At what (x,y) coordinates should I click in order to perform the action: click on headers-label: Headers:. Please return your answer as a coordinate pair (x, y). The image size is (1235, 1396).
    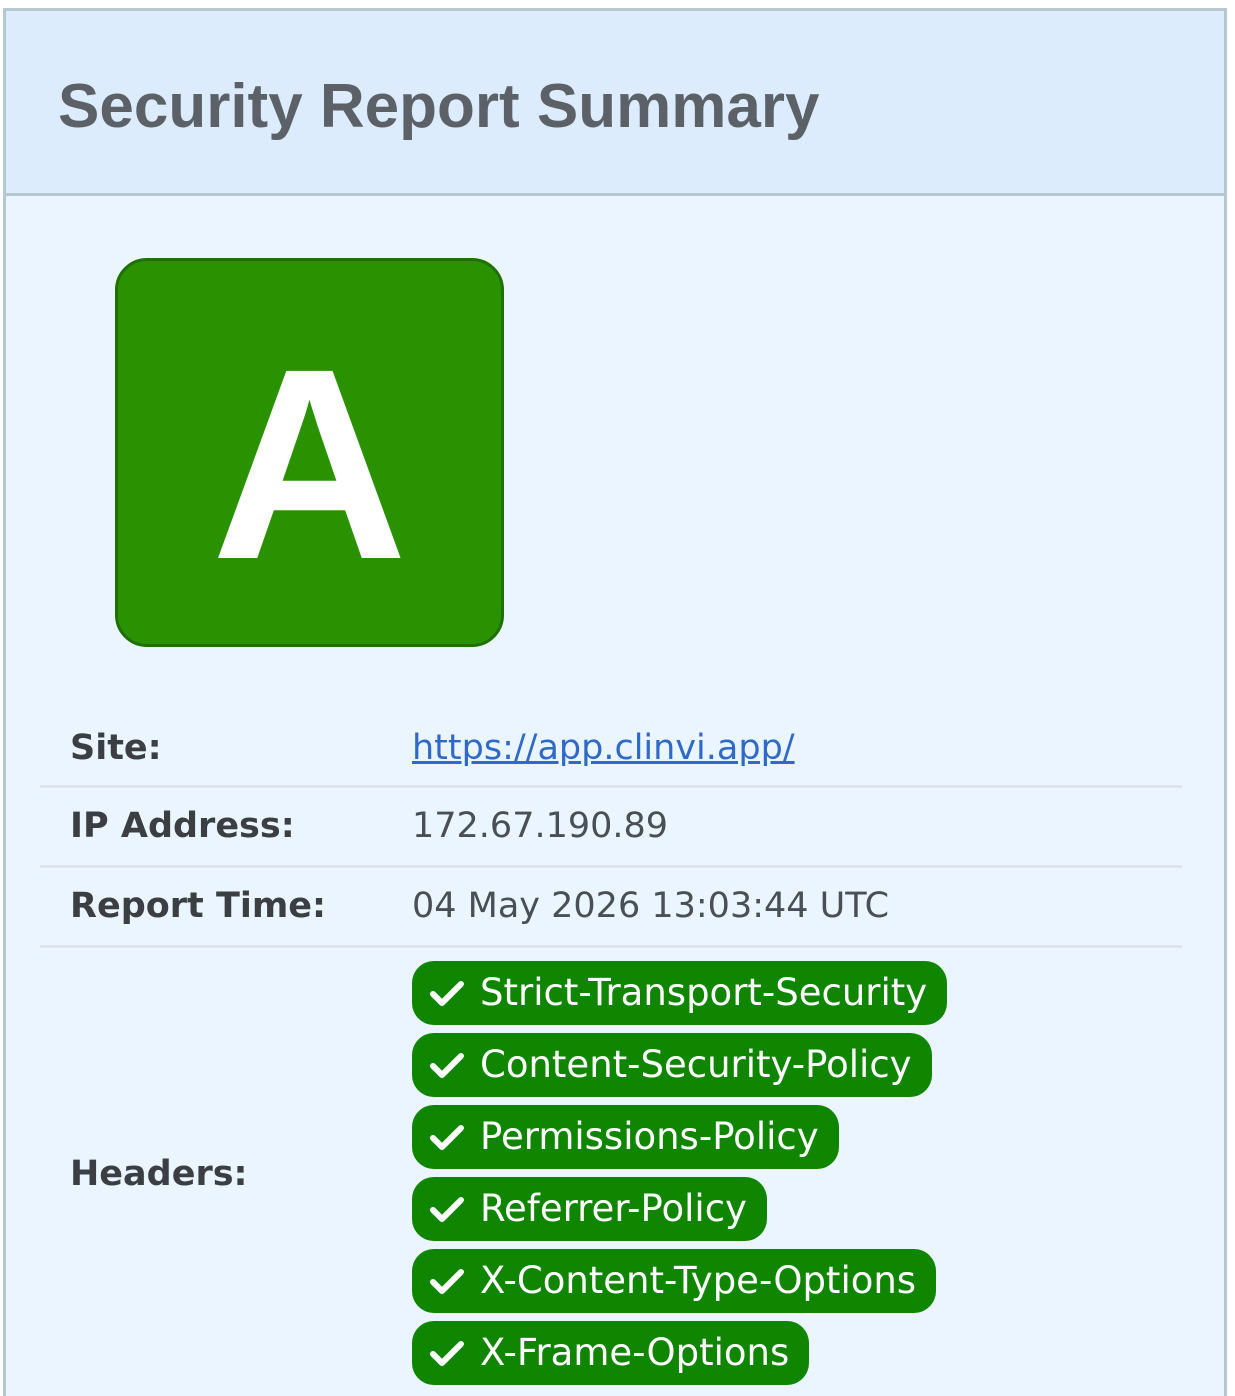
    Looking at the image, I should click on (159, 1174).